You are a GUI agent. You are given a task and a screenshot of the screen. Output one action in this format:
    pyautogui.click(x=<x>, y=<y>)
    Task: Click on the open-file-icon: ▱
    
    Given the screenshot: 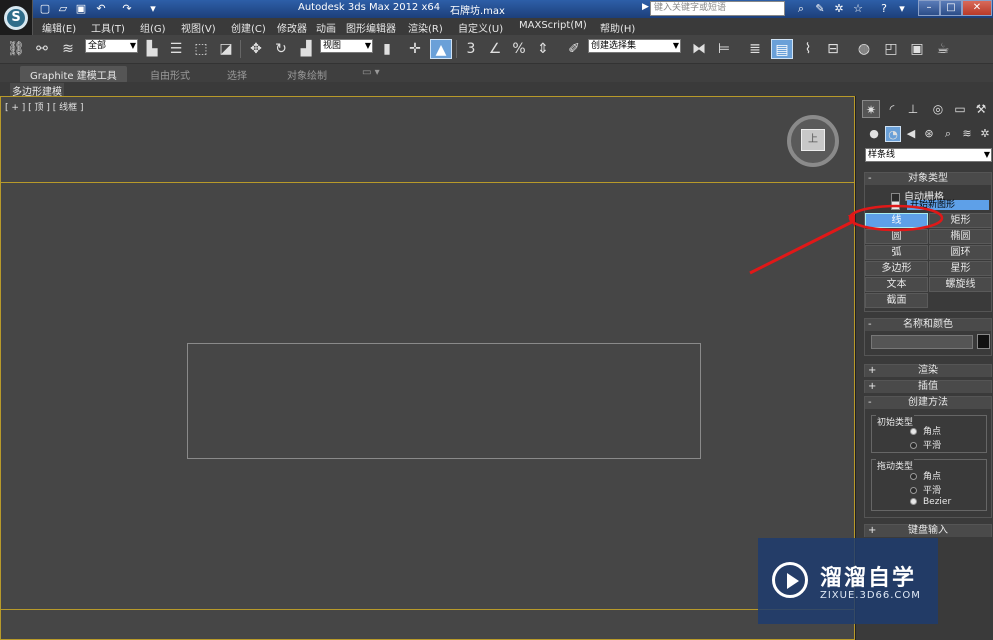 What is the action you would take?
    pyautogui.click(x=63, y=8)
    